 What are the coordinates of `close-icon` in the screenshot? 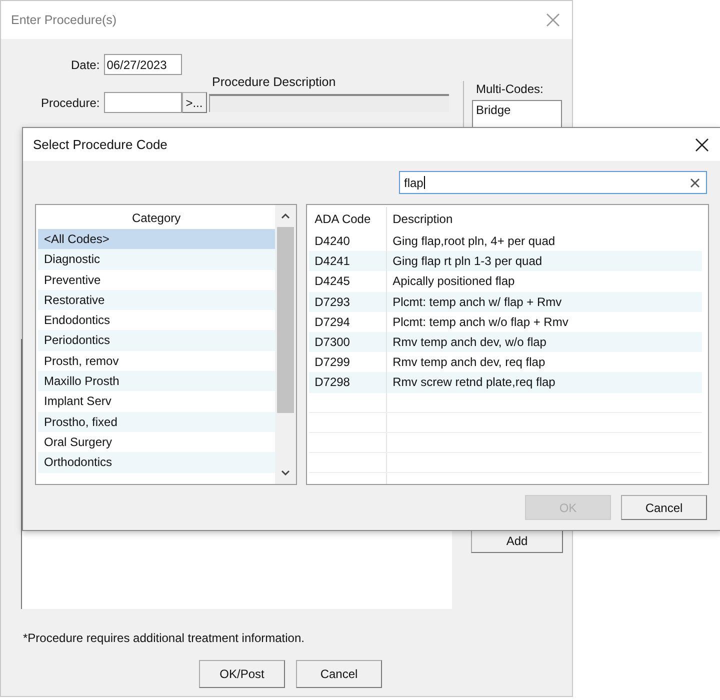 It's located at (702, 145).